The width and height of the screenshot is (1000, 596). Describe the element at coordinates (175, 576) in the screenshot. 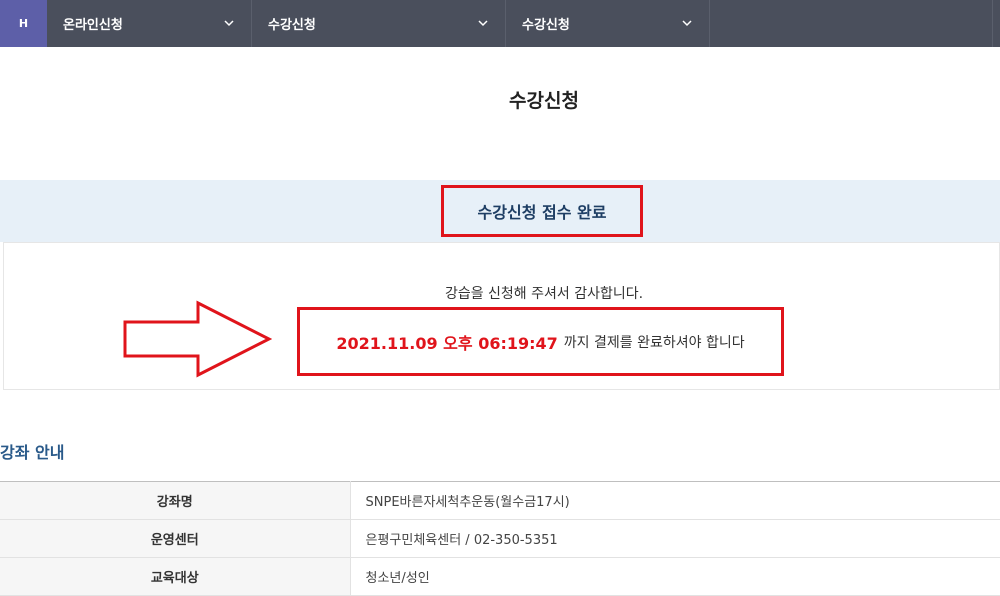

I see `target-label: 교육대상` at that location.